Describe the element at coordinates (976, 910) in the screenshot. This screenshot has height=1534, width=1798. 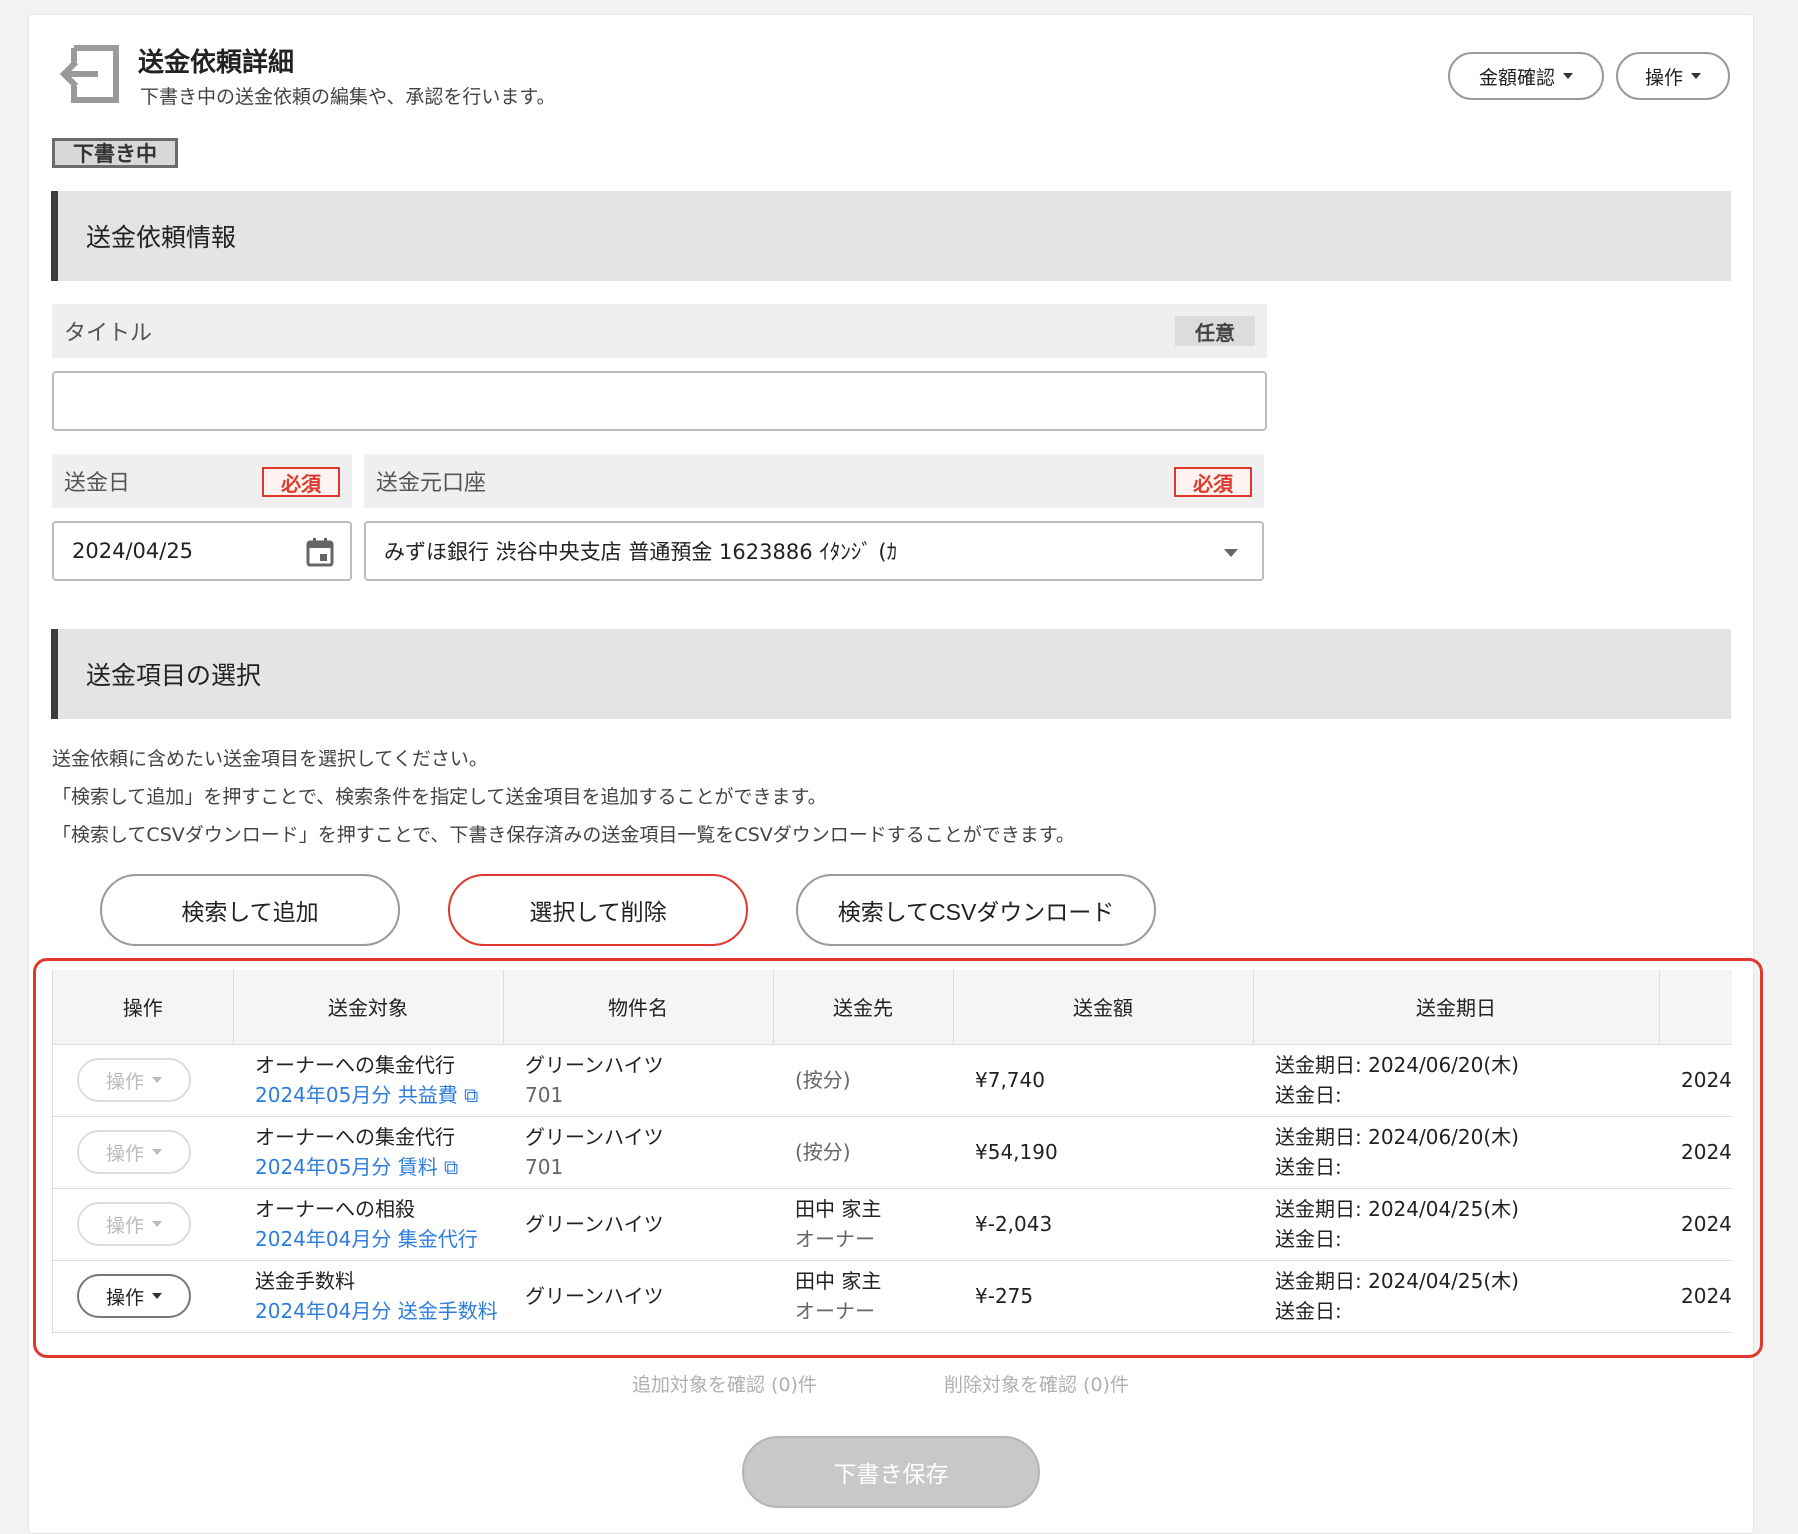
I see `search-csv-button: 検索してCSVダウンロード` at that location.